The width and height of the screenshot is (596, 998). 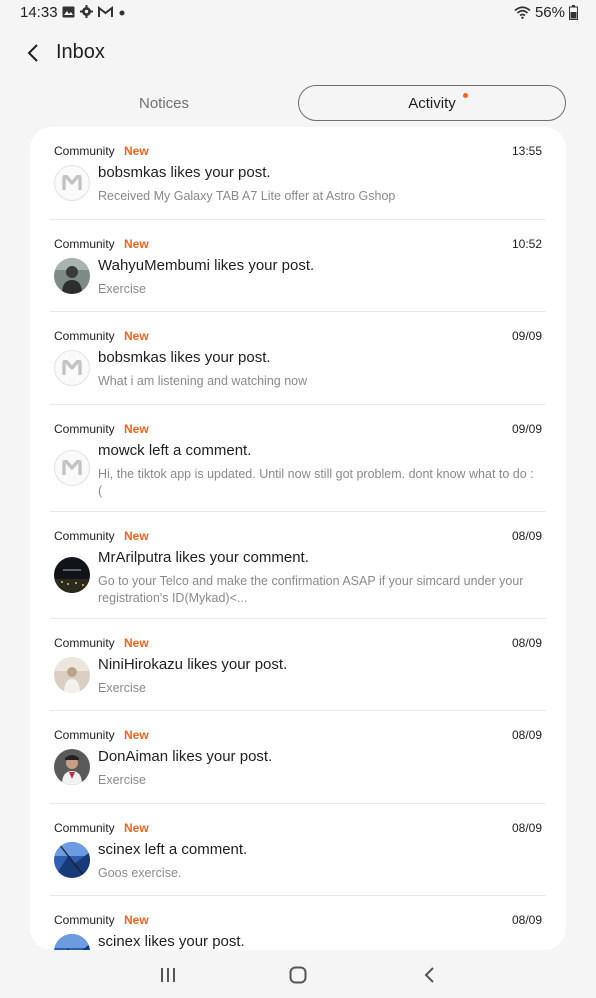 I want to click on recent-apps-icon, so click(x=168, y=975).